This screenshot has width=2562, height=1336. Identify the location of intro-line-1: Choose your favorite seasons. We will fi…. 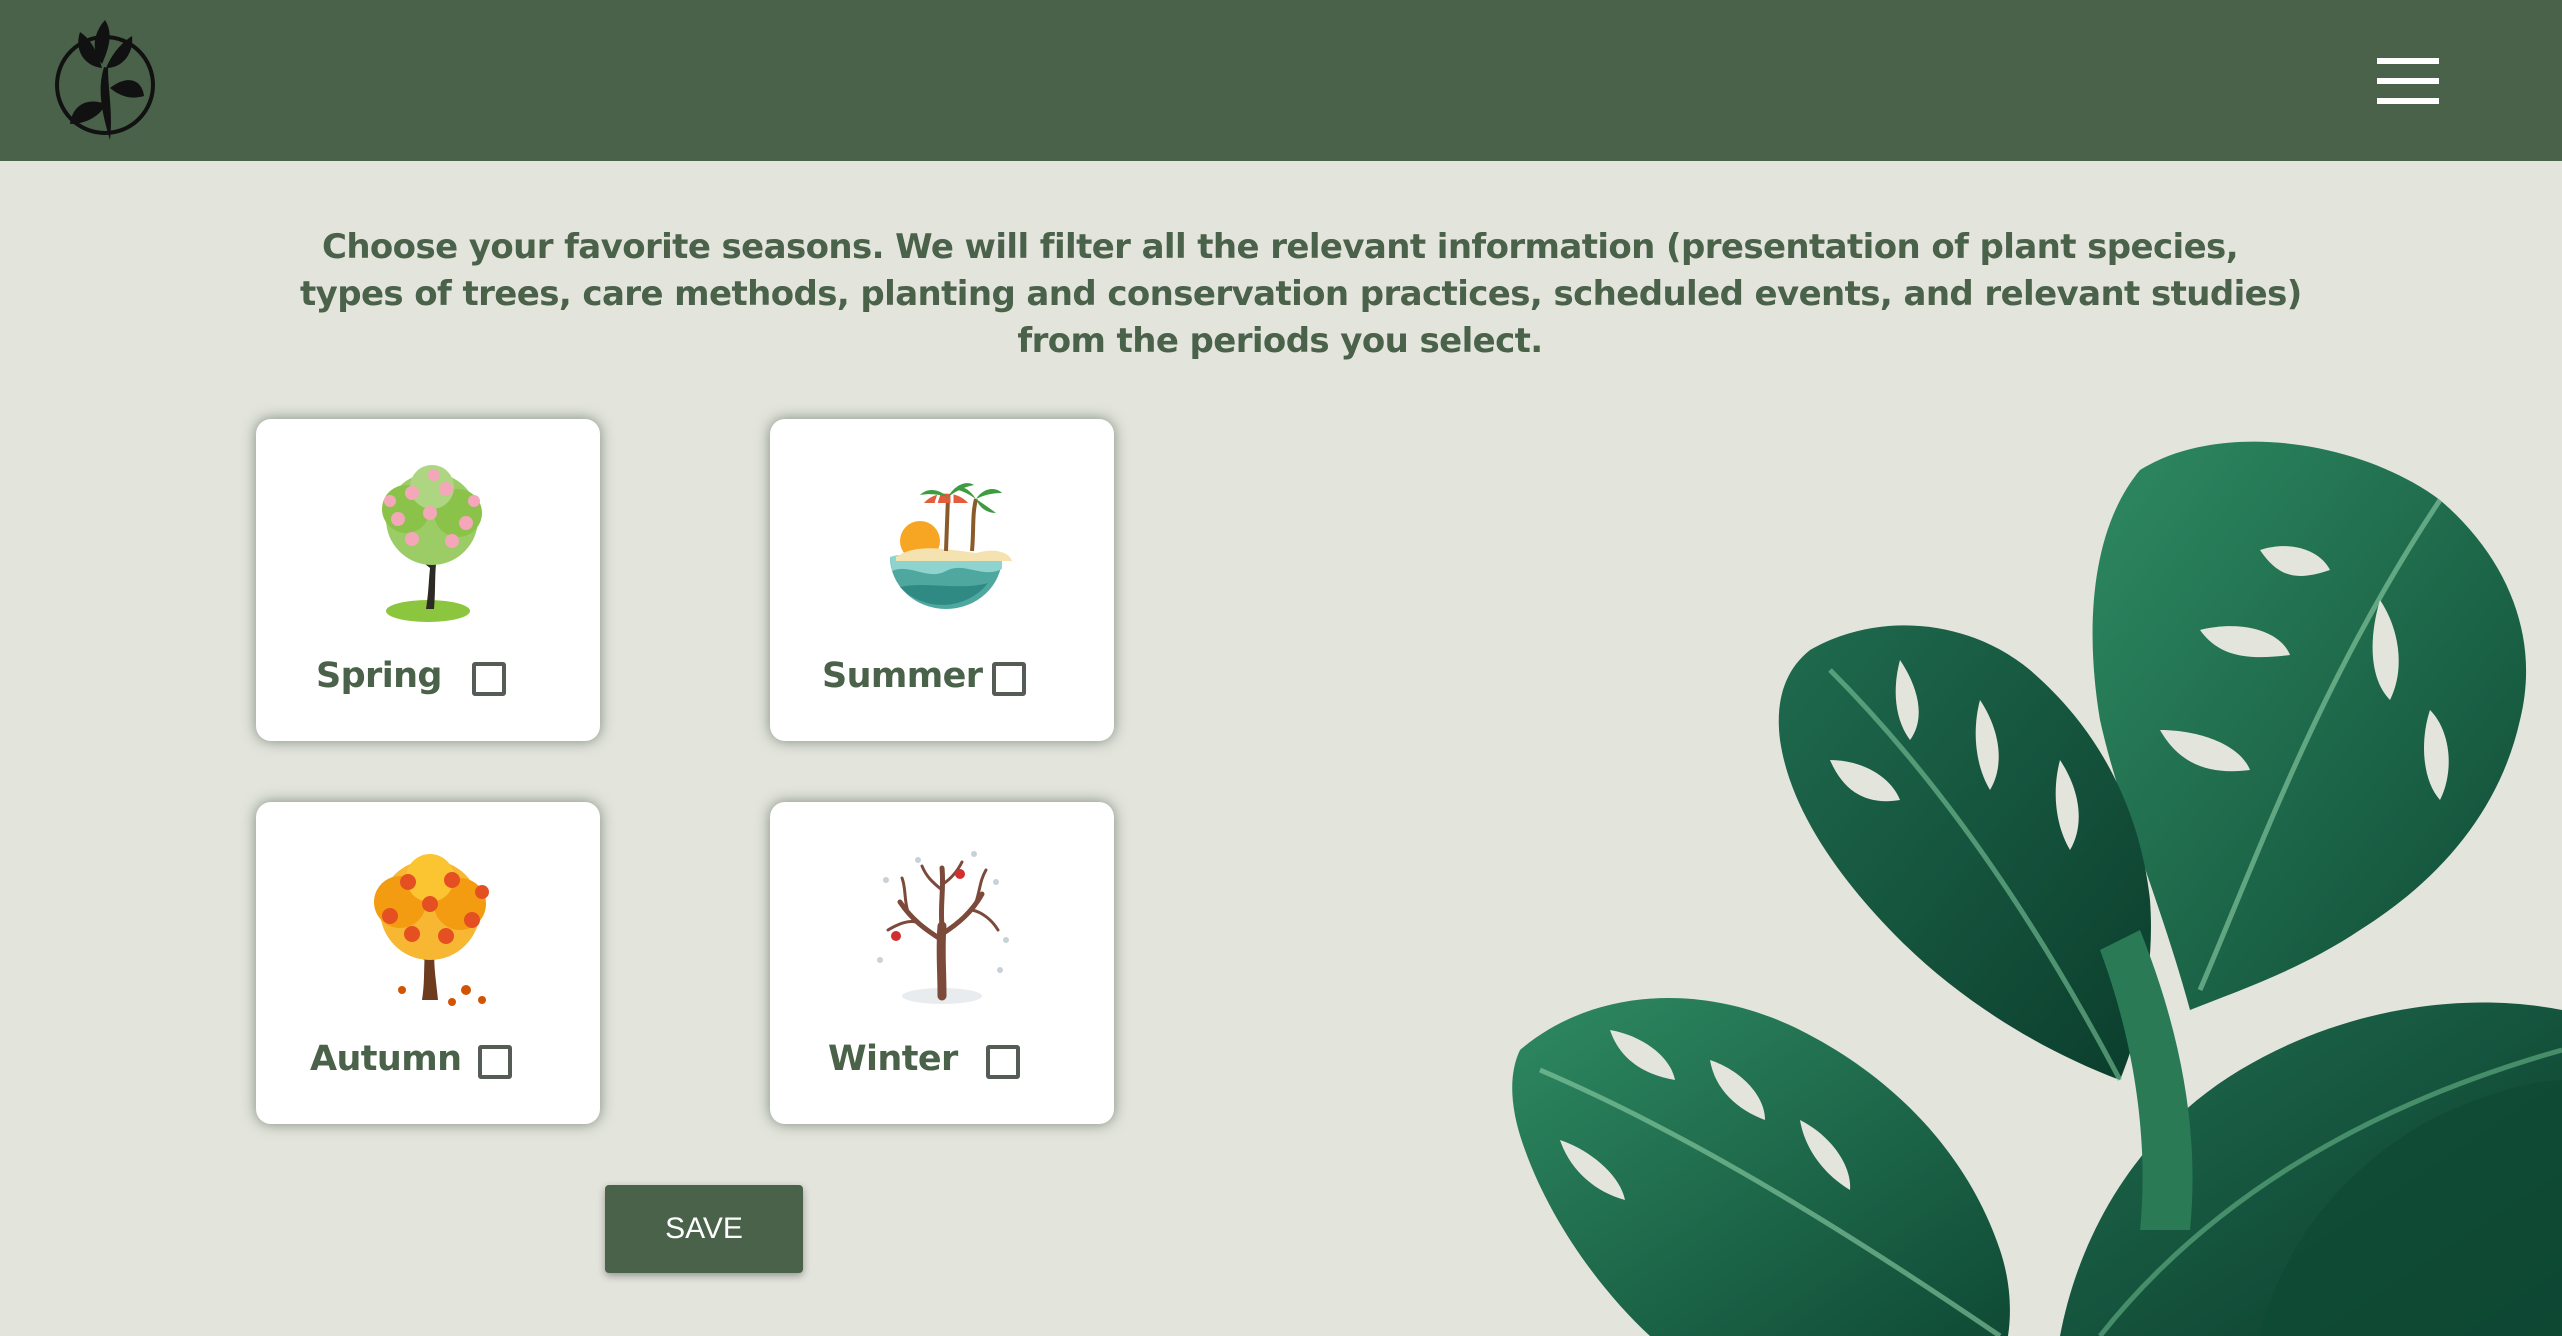
(1280, 247).